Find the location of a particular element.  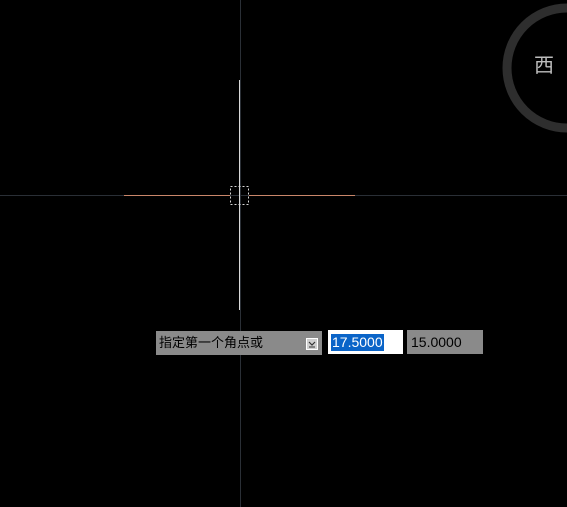

y-coordinate-value: 15.0000 is located at coordinates (436, 342).